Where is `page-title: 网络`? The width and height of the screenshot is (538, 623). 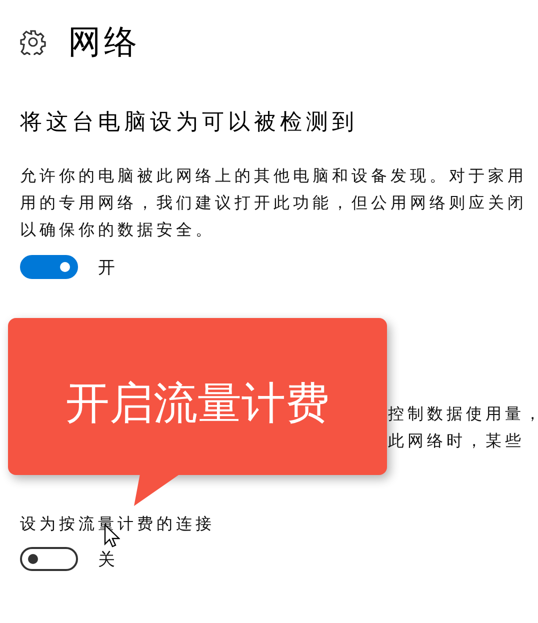
page-title: 网络 is located at coordinates (104, 41).